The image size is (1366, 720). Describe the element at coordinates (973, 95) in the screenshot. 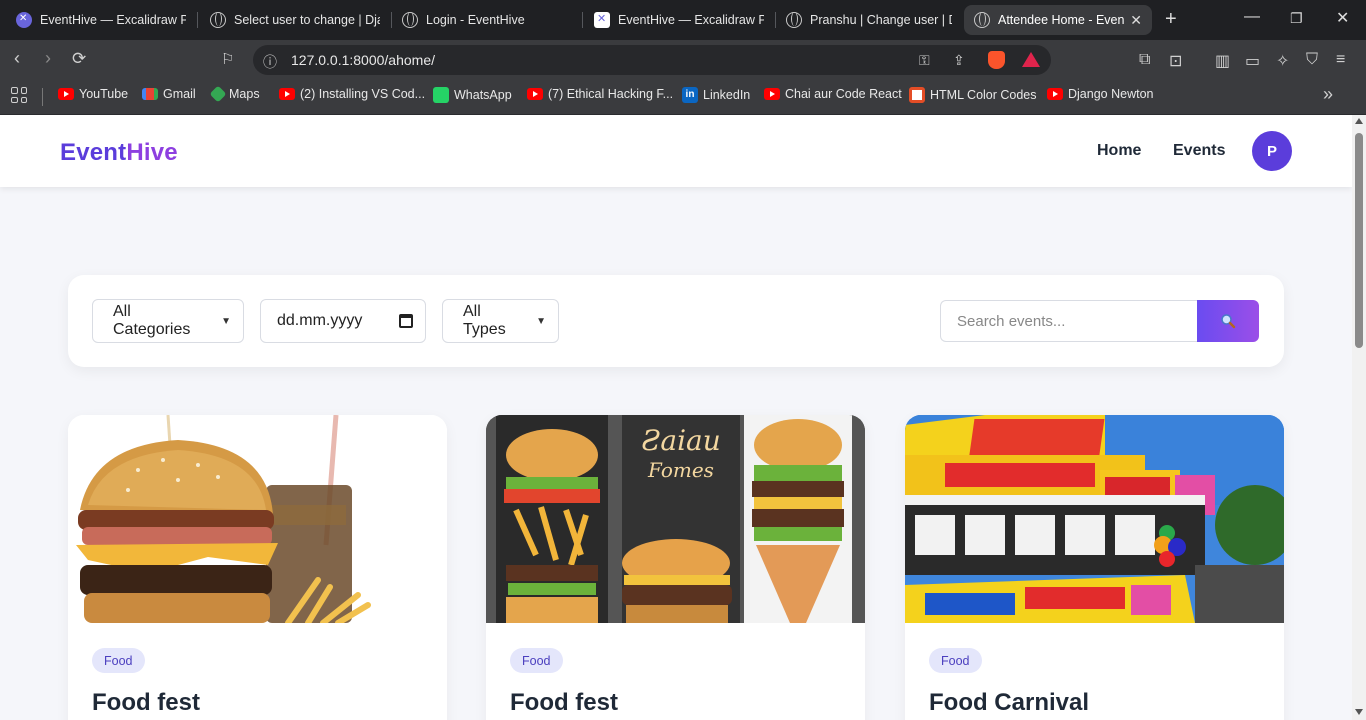

I see `bookmark-html-color-codes: HTML Color Codes` at that location.